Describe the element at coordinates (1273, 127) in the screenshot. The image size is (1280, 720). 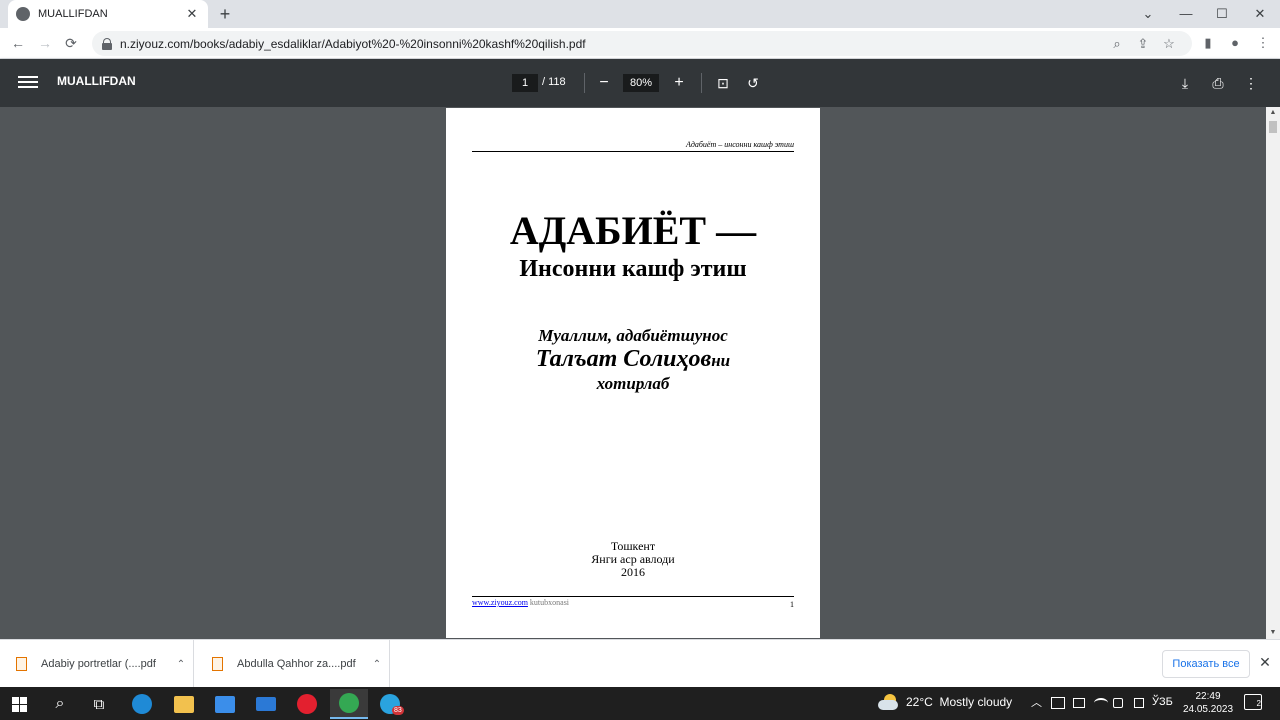
I see `scrollbar-thumb` at that location.